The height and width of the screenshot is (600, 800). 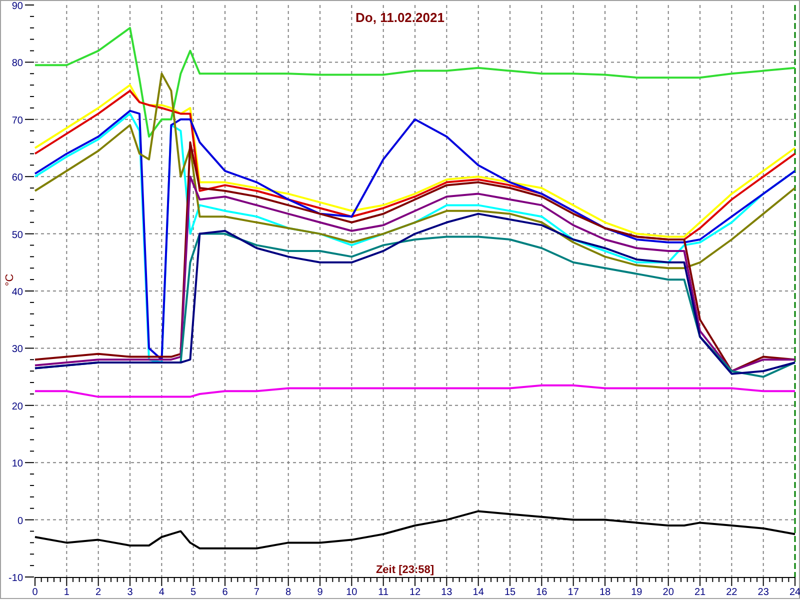 I want to click on x-tick-label: 15, so click(x=510, y=592).